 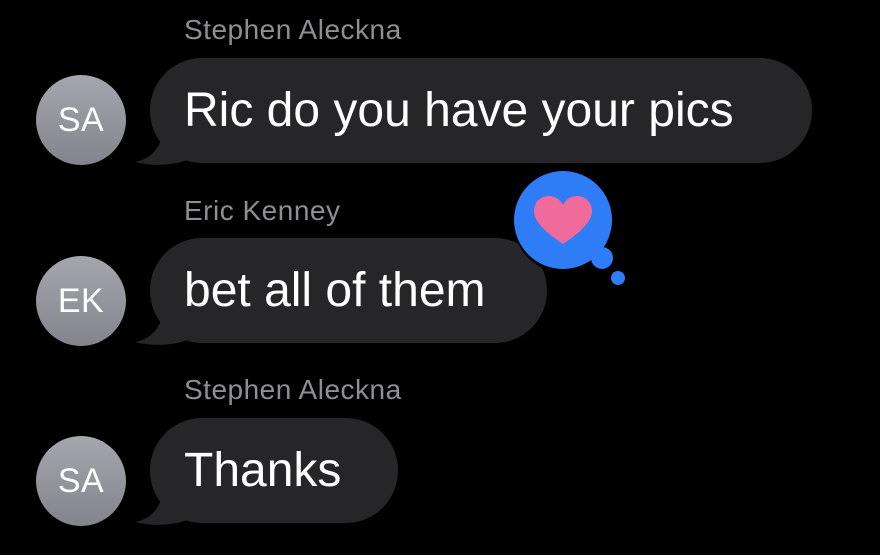 I want to click on message-bubble: Ric do you have your pics, so click(x=481, y=110).